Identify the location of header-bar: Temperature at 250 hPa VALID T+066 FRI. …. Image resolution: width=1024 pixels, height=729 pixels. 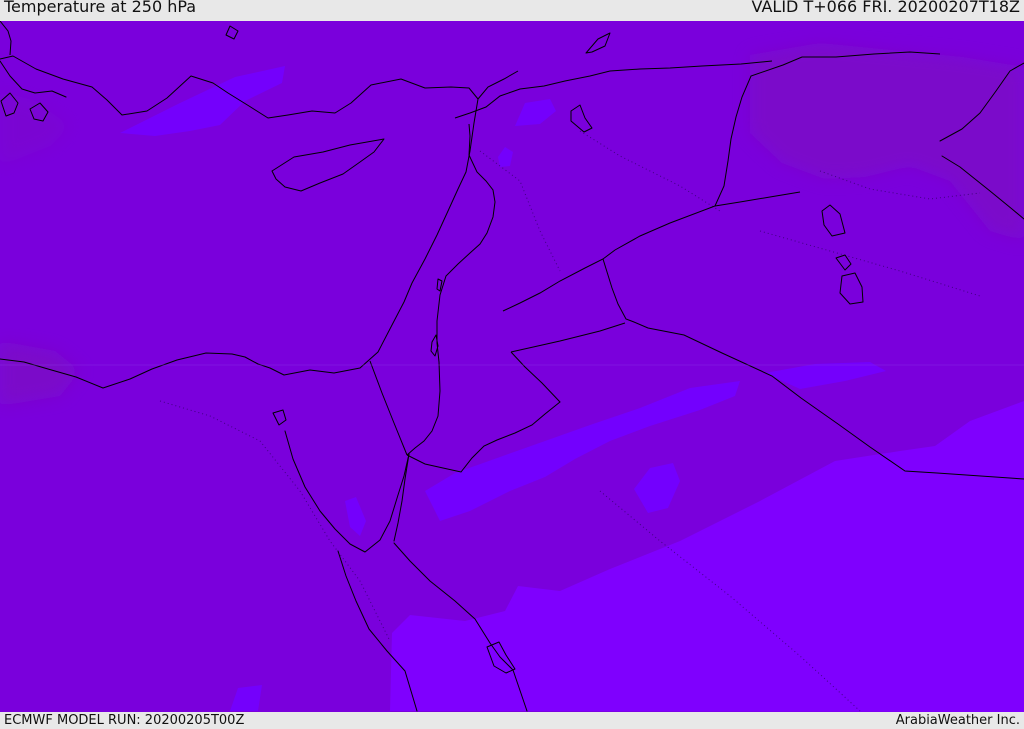
(512, 10).